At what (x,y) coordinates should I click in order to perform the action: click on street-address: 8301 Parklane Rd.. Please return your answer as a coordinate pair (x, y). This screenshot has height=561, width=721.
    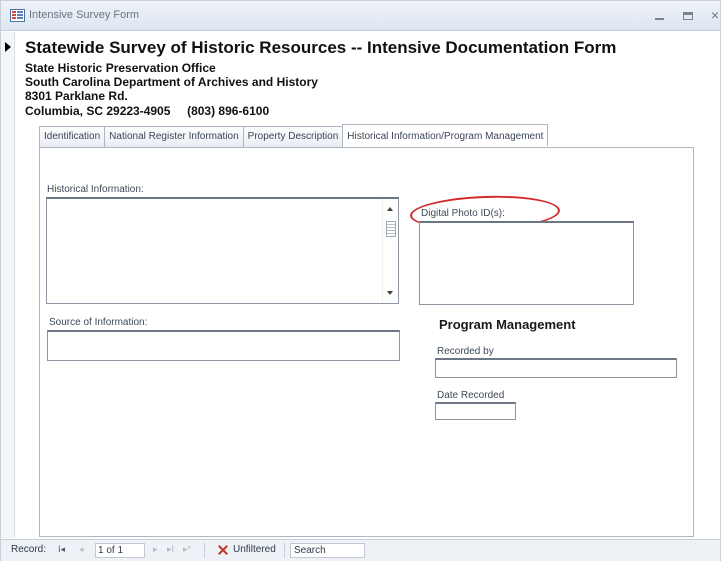
    Looking at the image, I should click on (76, 96).